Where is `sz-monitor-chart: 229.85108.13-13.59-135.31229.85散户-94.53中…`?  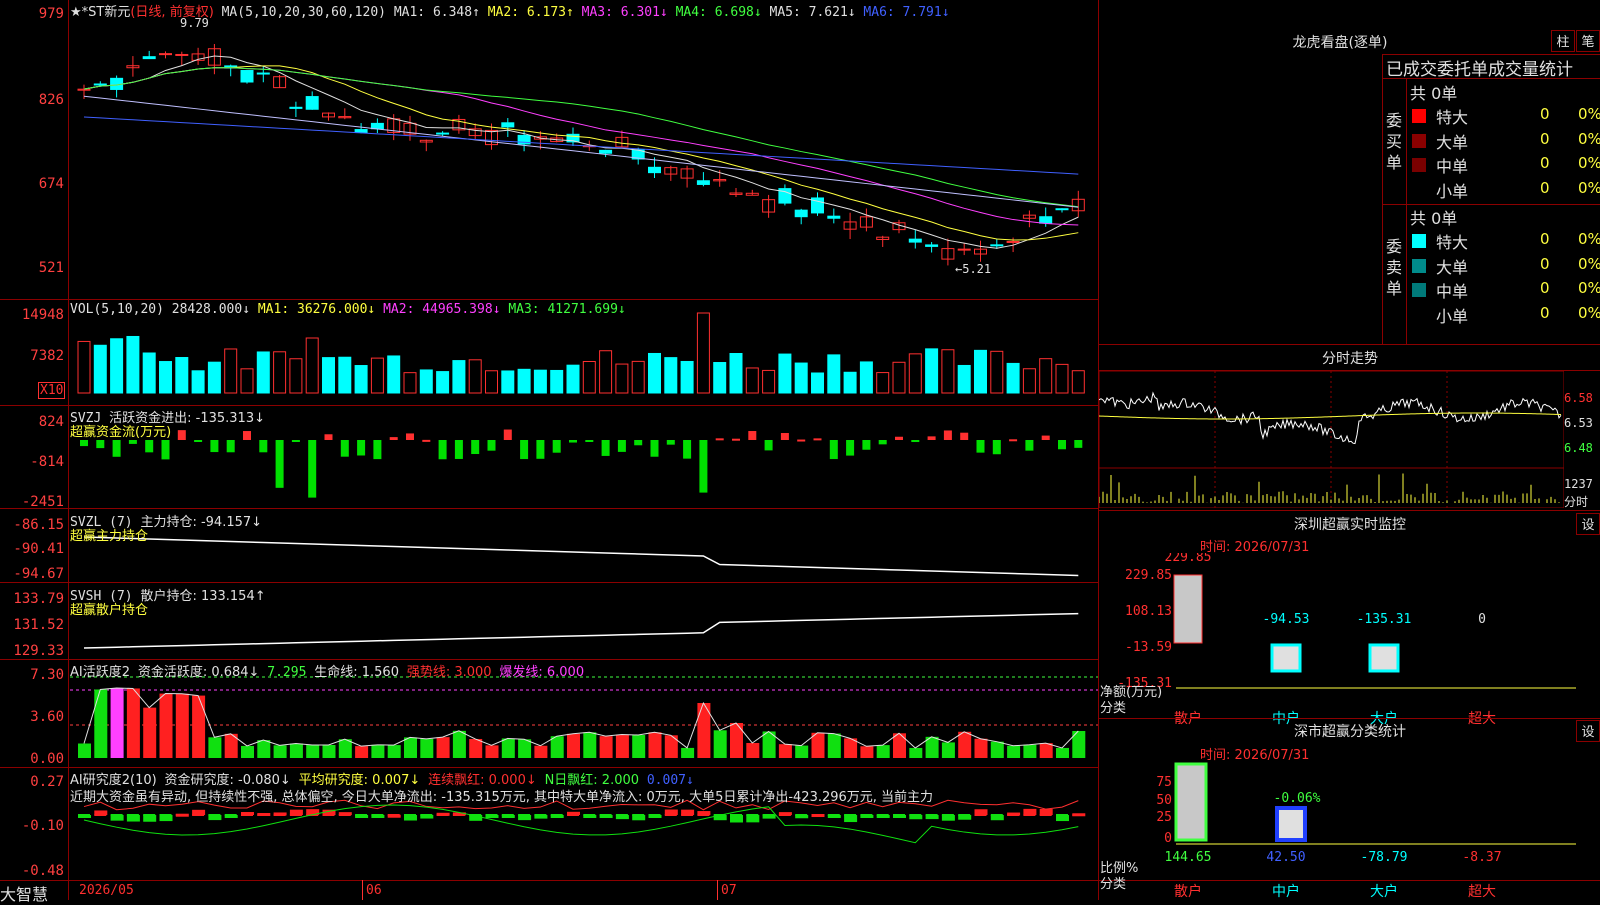 sz-monitor-chart: 229.85108.13-13.59-135.31229.85散户-94.53中… is located at coordinates (1349, 640).